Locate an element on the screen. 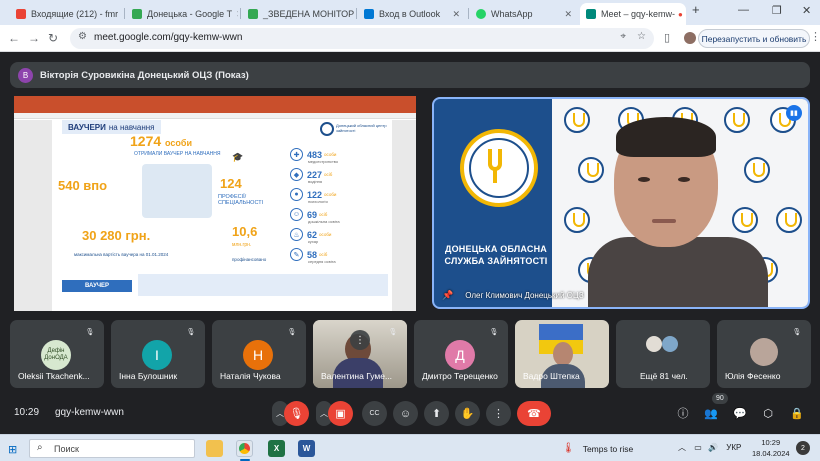  outlook-icon is located at coordinates (369, 14).